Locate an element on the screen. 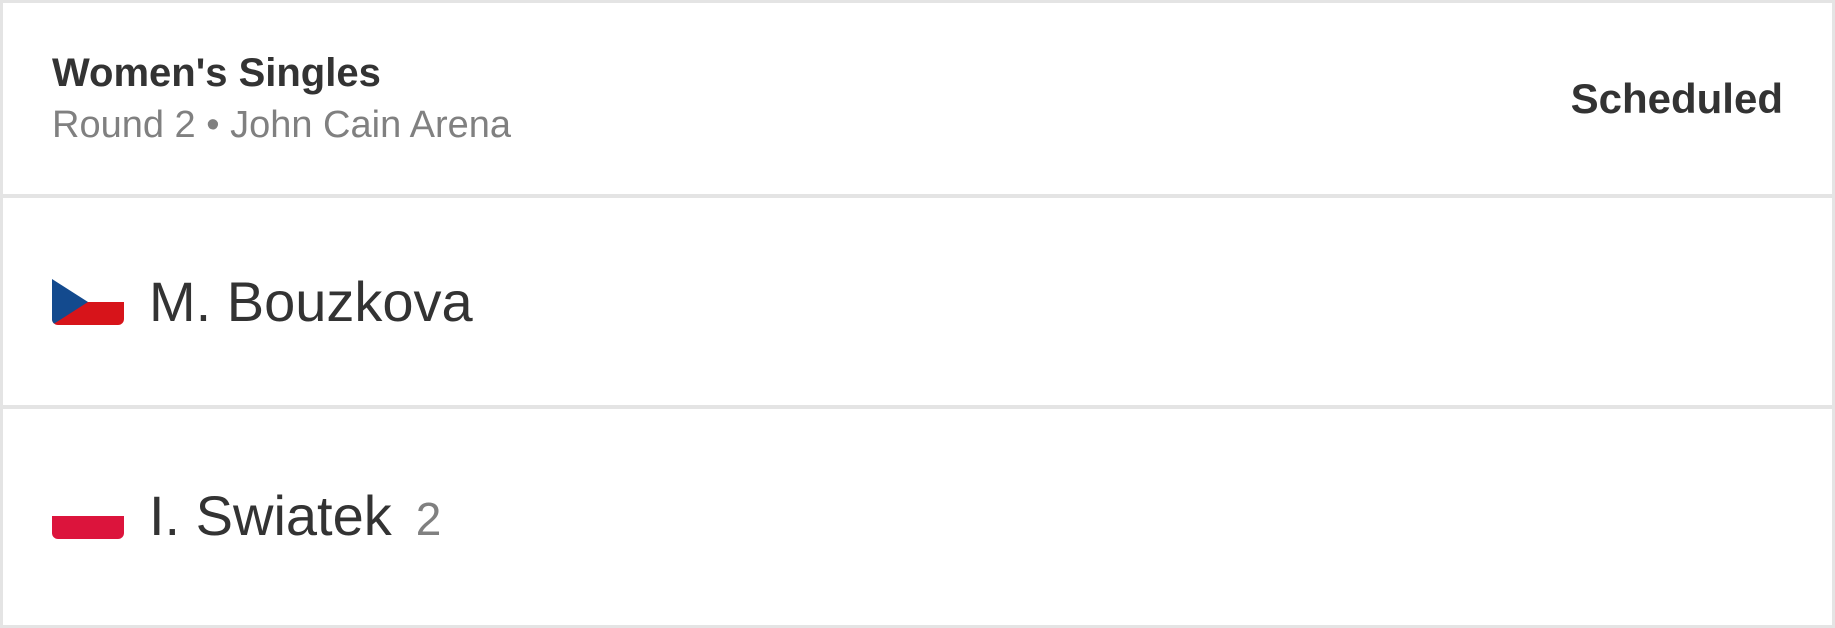 The height and width of the screenshot is (628, 1835). round-and-court: Round 2 • John Cain Arena is located at coordinates (282, 124).